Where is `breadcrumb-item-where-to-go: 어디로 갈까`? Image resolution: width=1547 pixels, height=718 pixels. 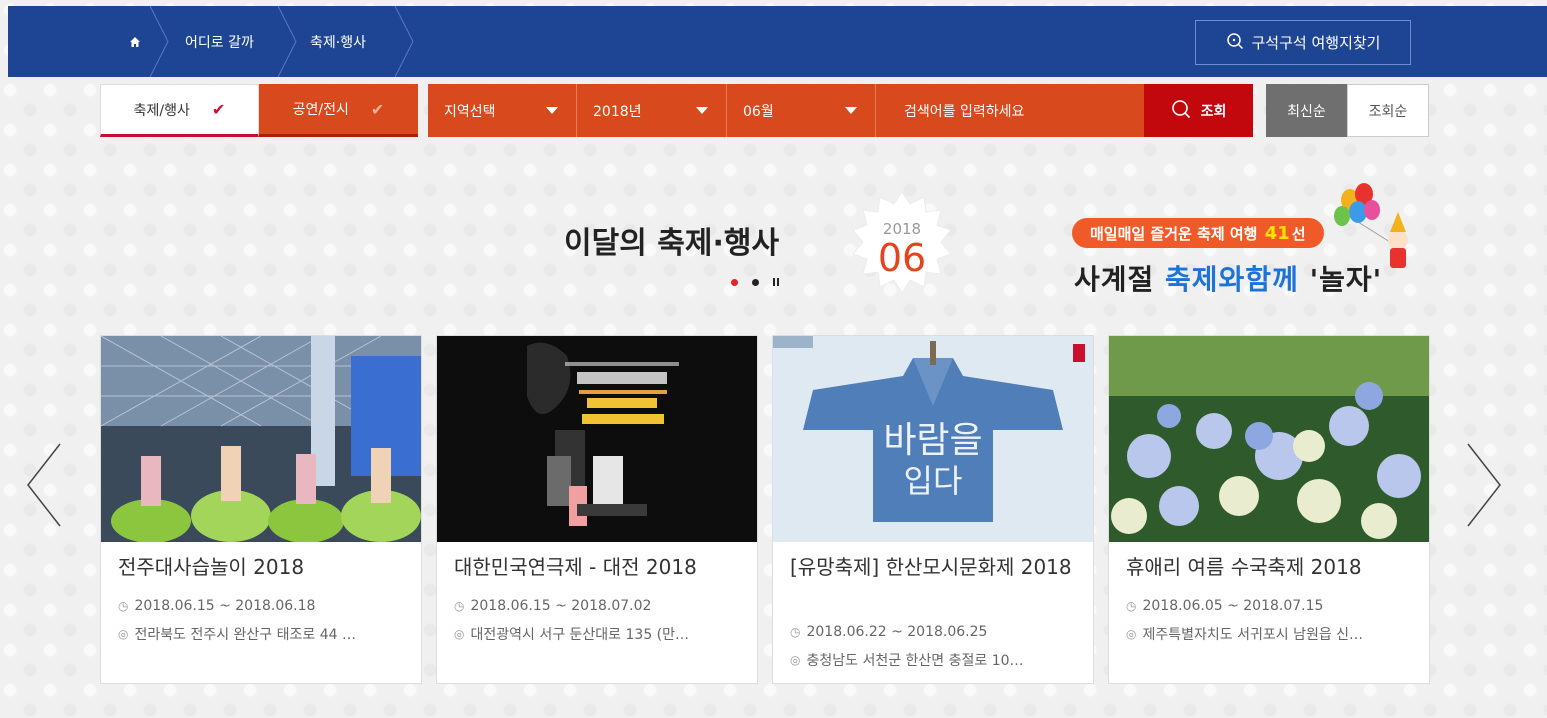
breadcrumb-item-where-to-go: 어디로 갈까 is located at coordinates (219, 41).